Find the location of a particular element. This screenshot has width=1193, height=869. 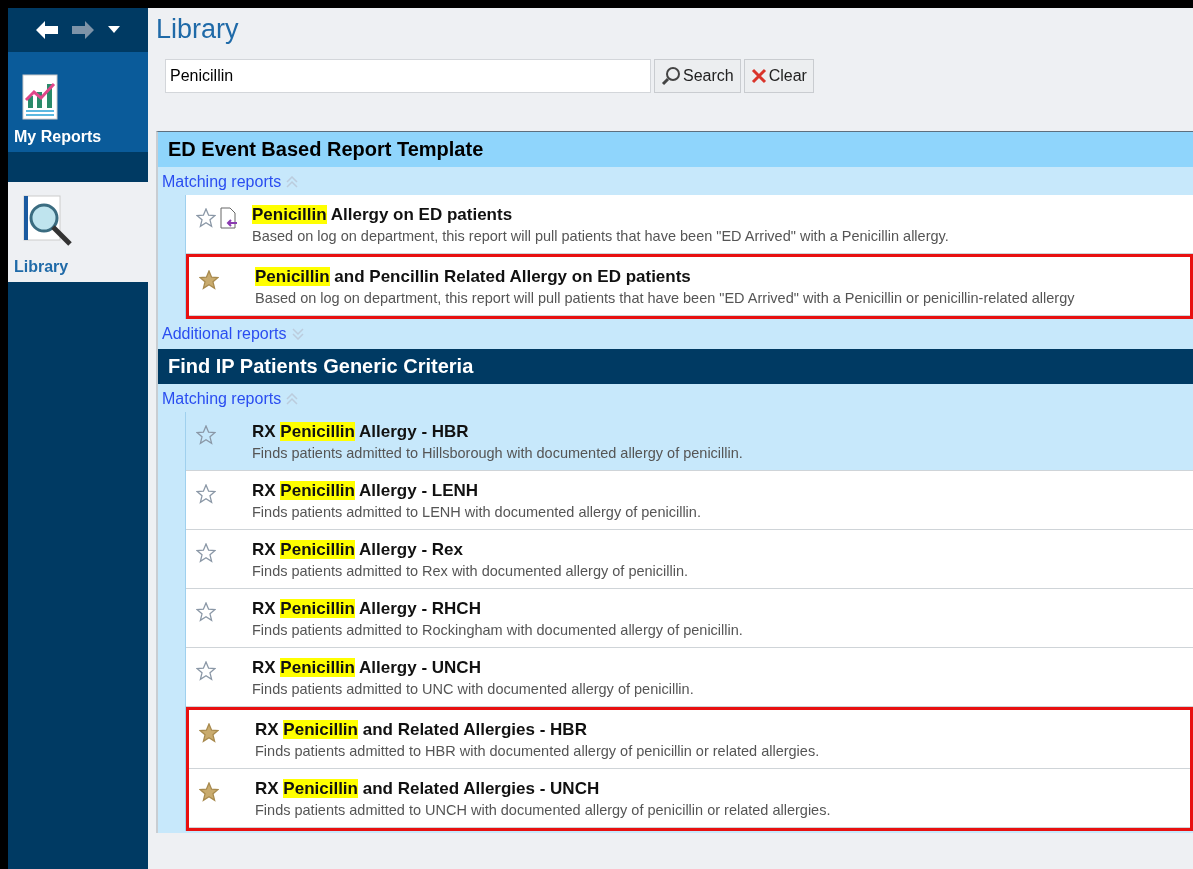

nav-tile: Library is located at coordinates (78, 232).